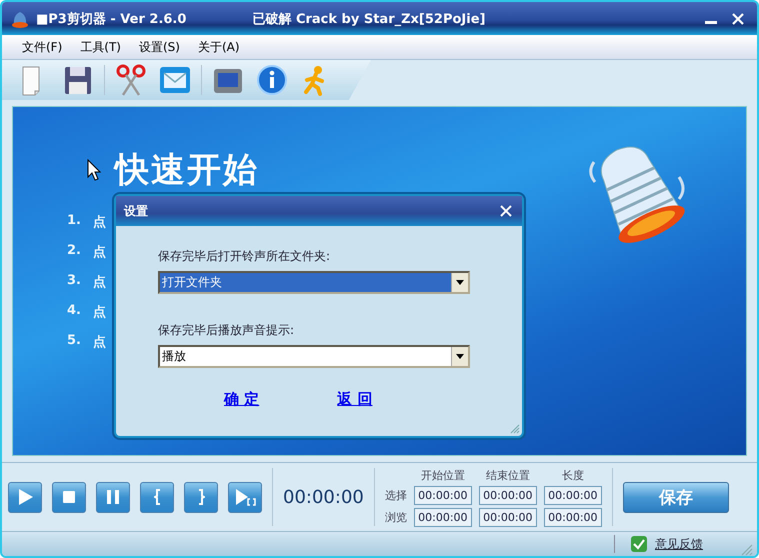  Describe the element at coordinates (679, 544) in the screenshot. I see `feedback-link: 意见反馈` at that location.